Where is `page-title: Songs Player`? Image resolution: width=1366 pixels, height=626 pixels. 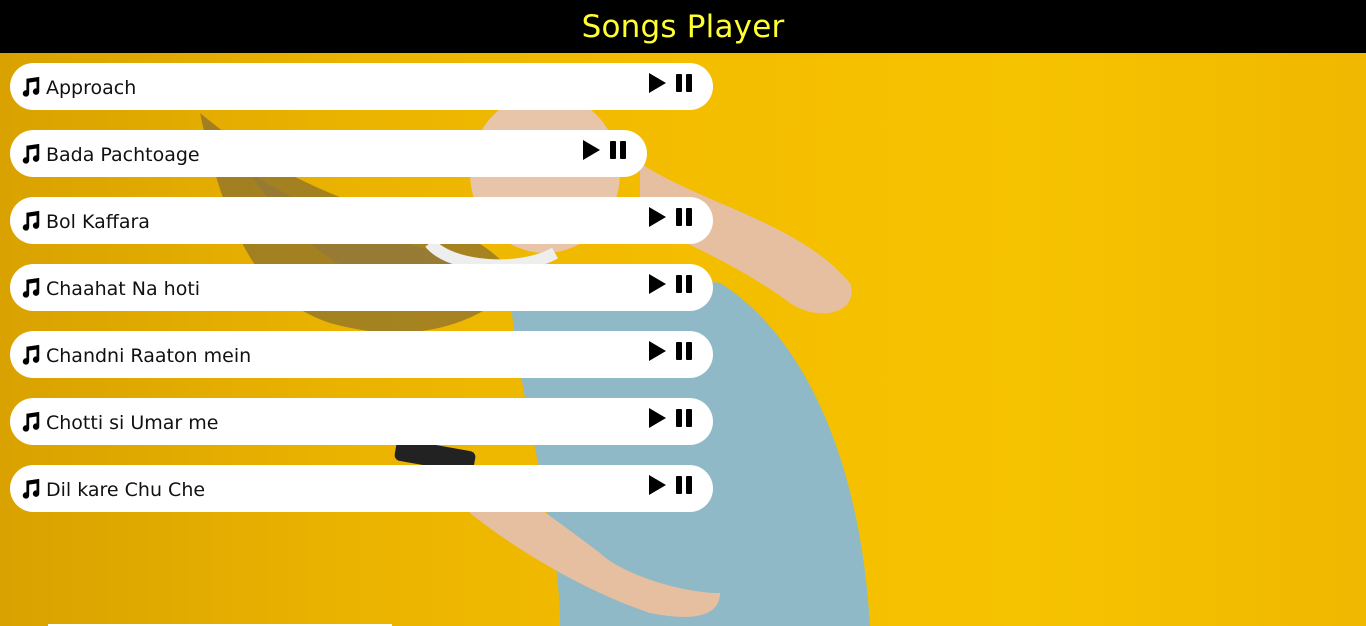 page-title: Songs Player is located at coordinates (683, 26).